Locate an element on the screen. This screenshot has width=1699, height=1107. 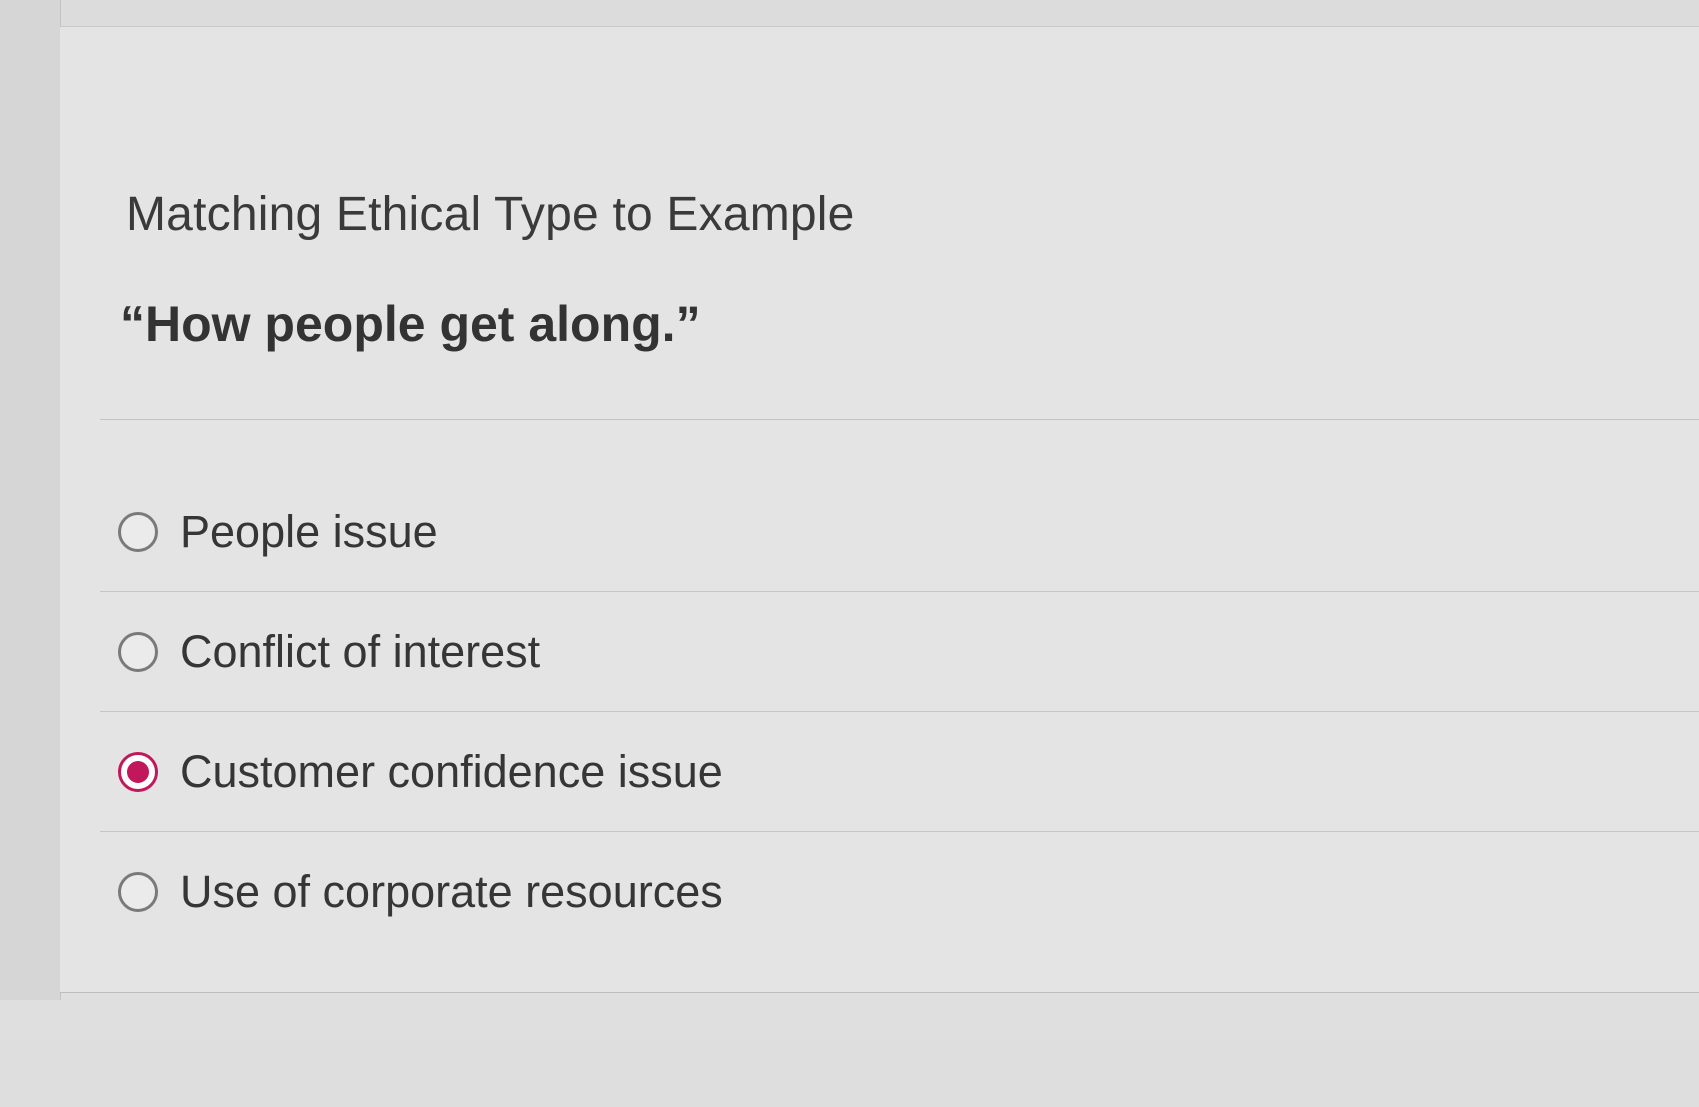
answer-option-use-of-corporate-resources: Use of corporate resources is located at coordinates (899, 892).